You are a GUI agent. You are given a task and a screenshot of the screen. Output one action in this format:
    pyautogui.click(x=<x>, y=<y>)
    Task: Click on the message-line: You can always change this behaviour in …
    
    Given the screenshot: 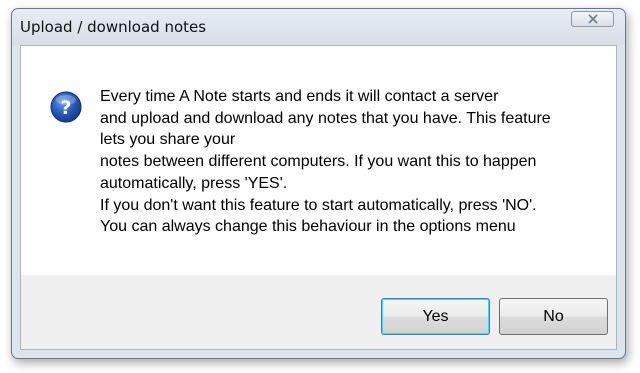 What is the action you would take?
    pyautogui.click(x=308, y=227)
    